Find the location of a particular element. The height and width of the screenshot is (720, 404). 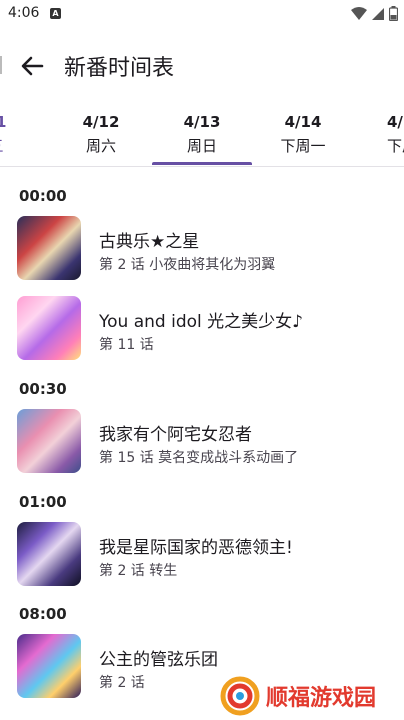

time-header: 00:00 is located at coordinates (43, 196).